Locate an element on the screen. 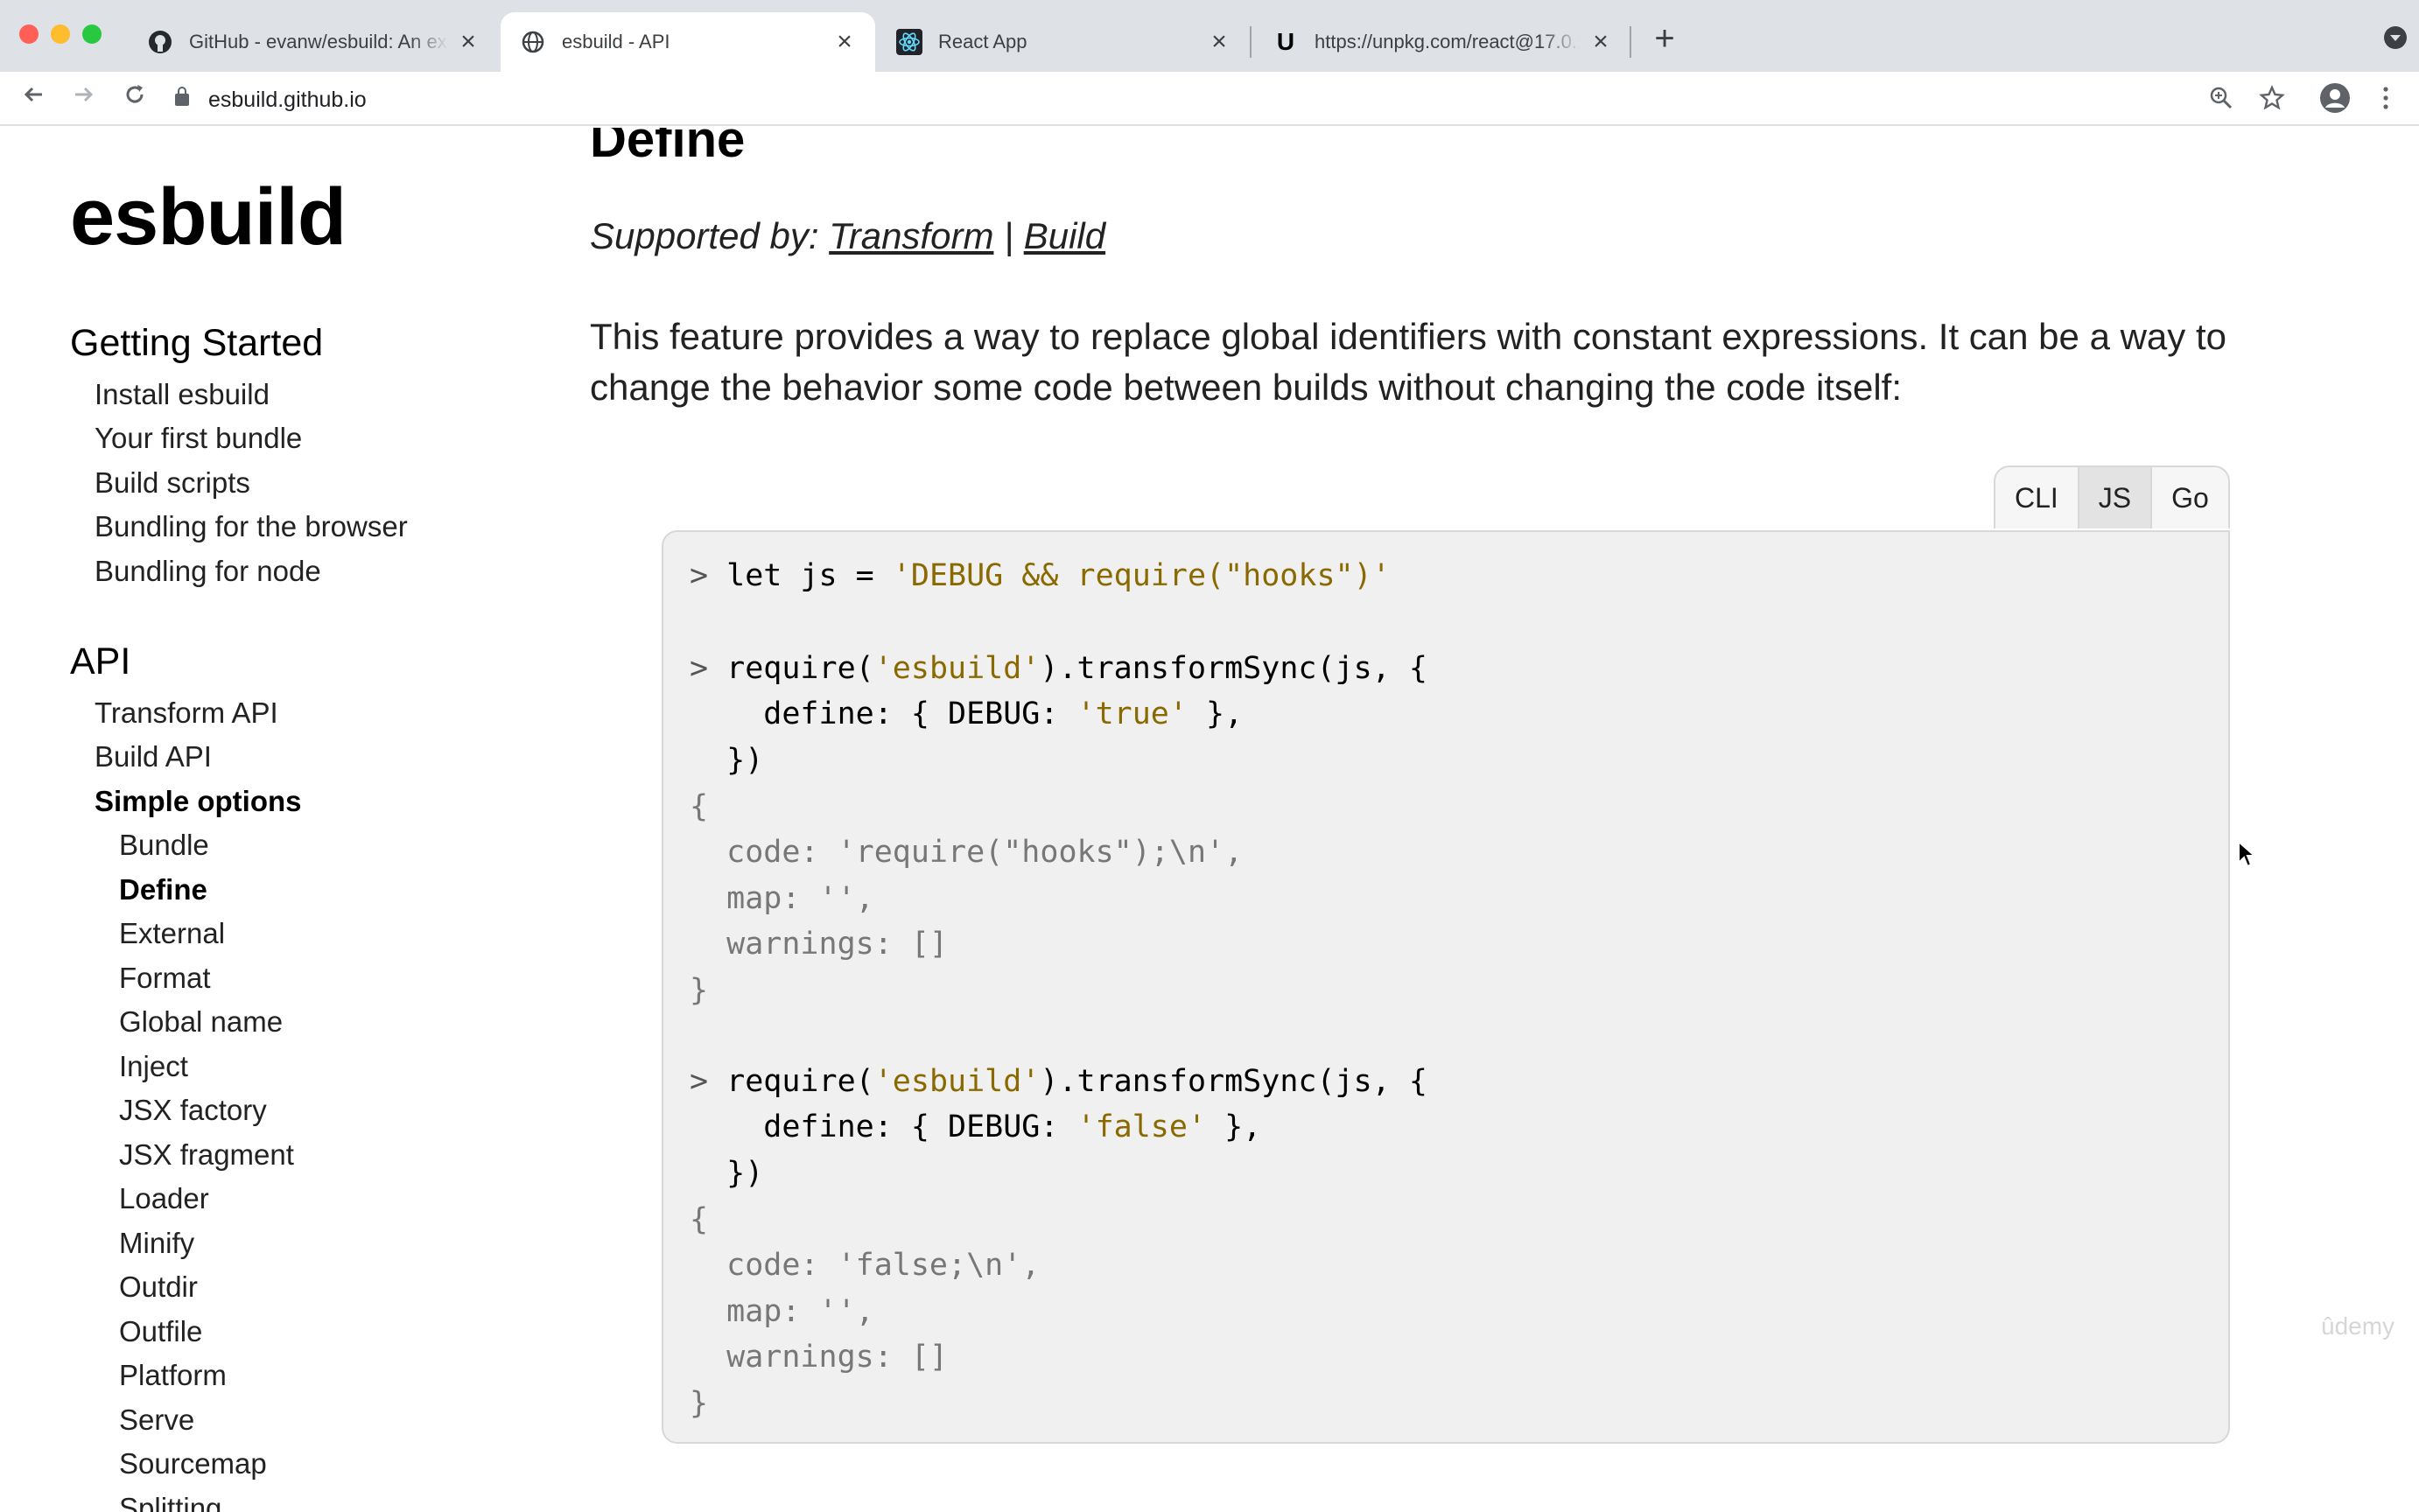  nav-item-define: Define is located at coordinates (163, 889).